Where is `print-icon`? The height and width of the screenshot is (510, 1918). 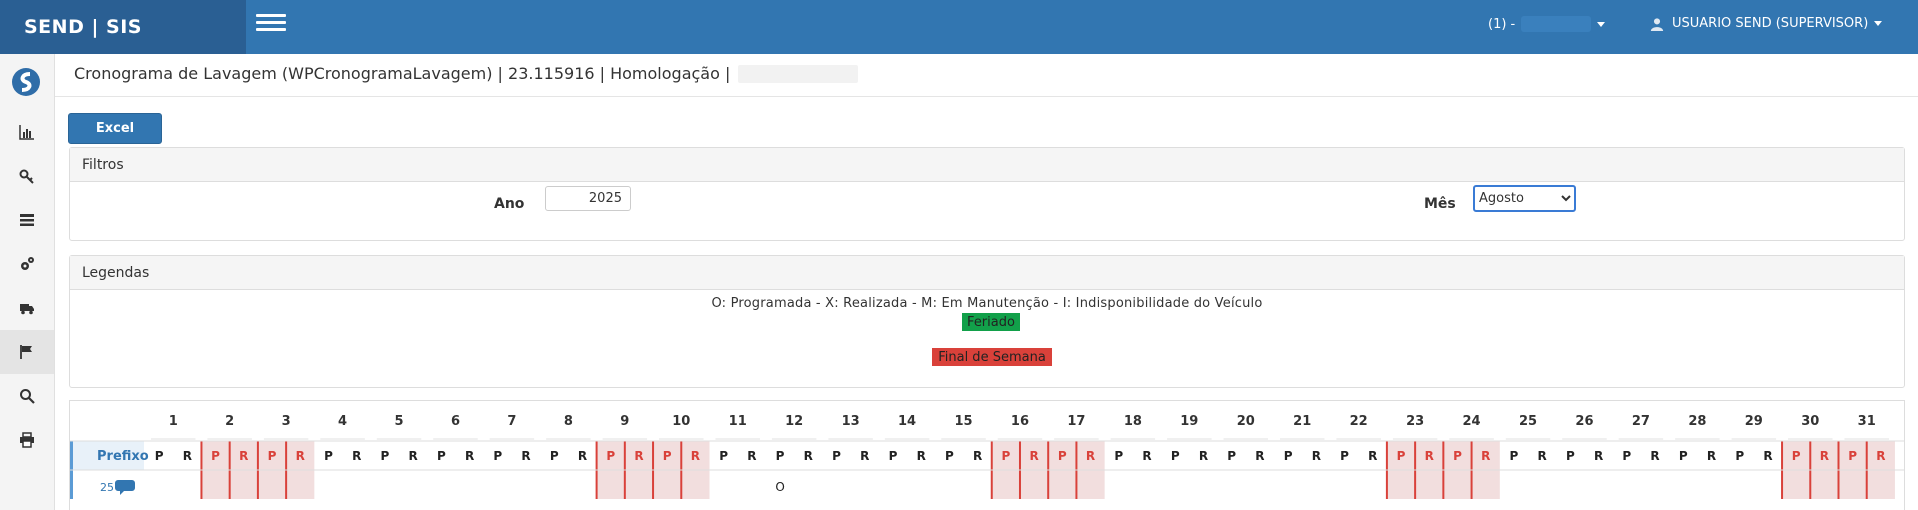
print-icon is located at coordinates (27, 440).